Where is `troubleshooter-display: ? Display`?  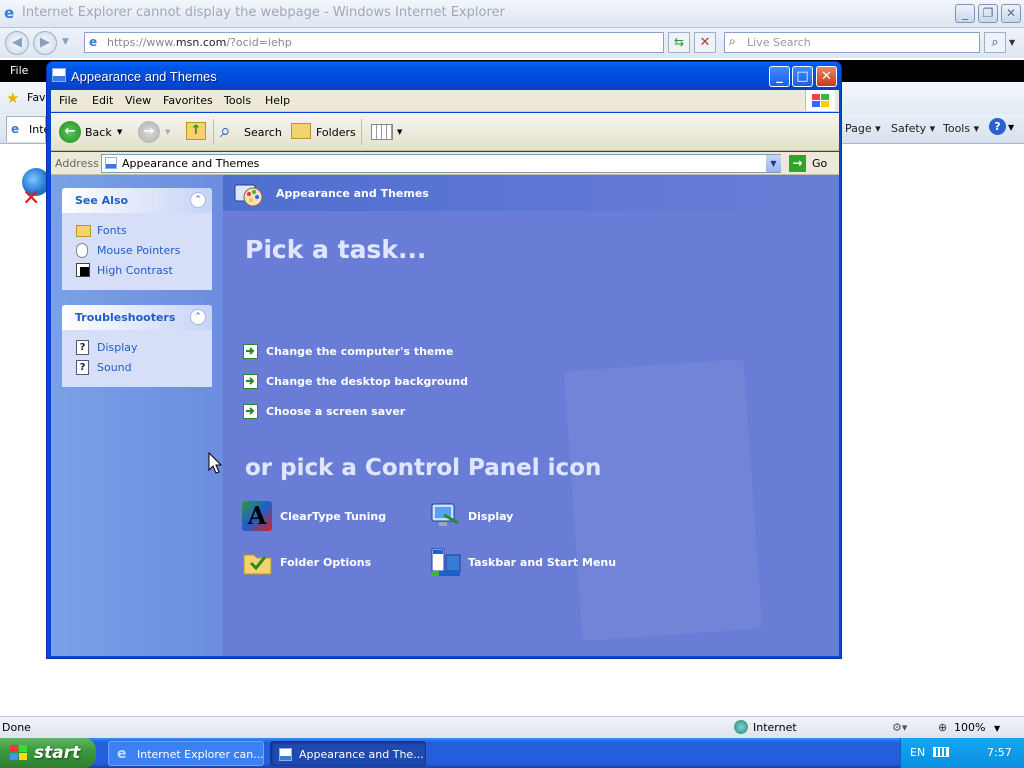 troubleshooter-display: ? Display is located at coordinates (137, 348).